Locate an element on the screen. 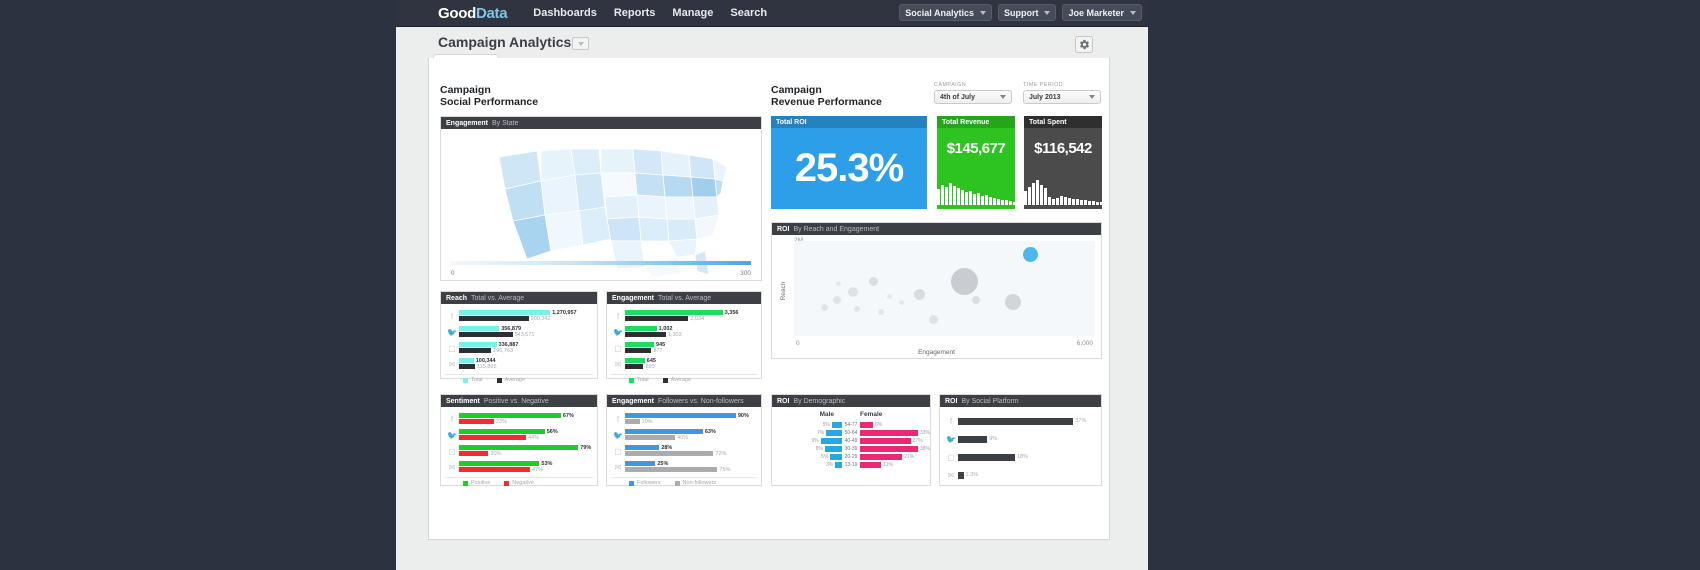  bar-group: 3,356 2,034 is located at coordinates (691, 316).